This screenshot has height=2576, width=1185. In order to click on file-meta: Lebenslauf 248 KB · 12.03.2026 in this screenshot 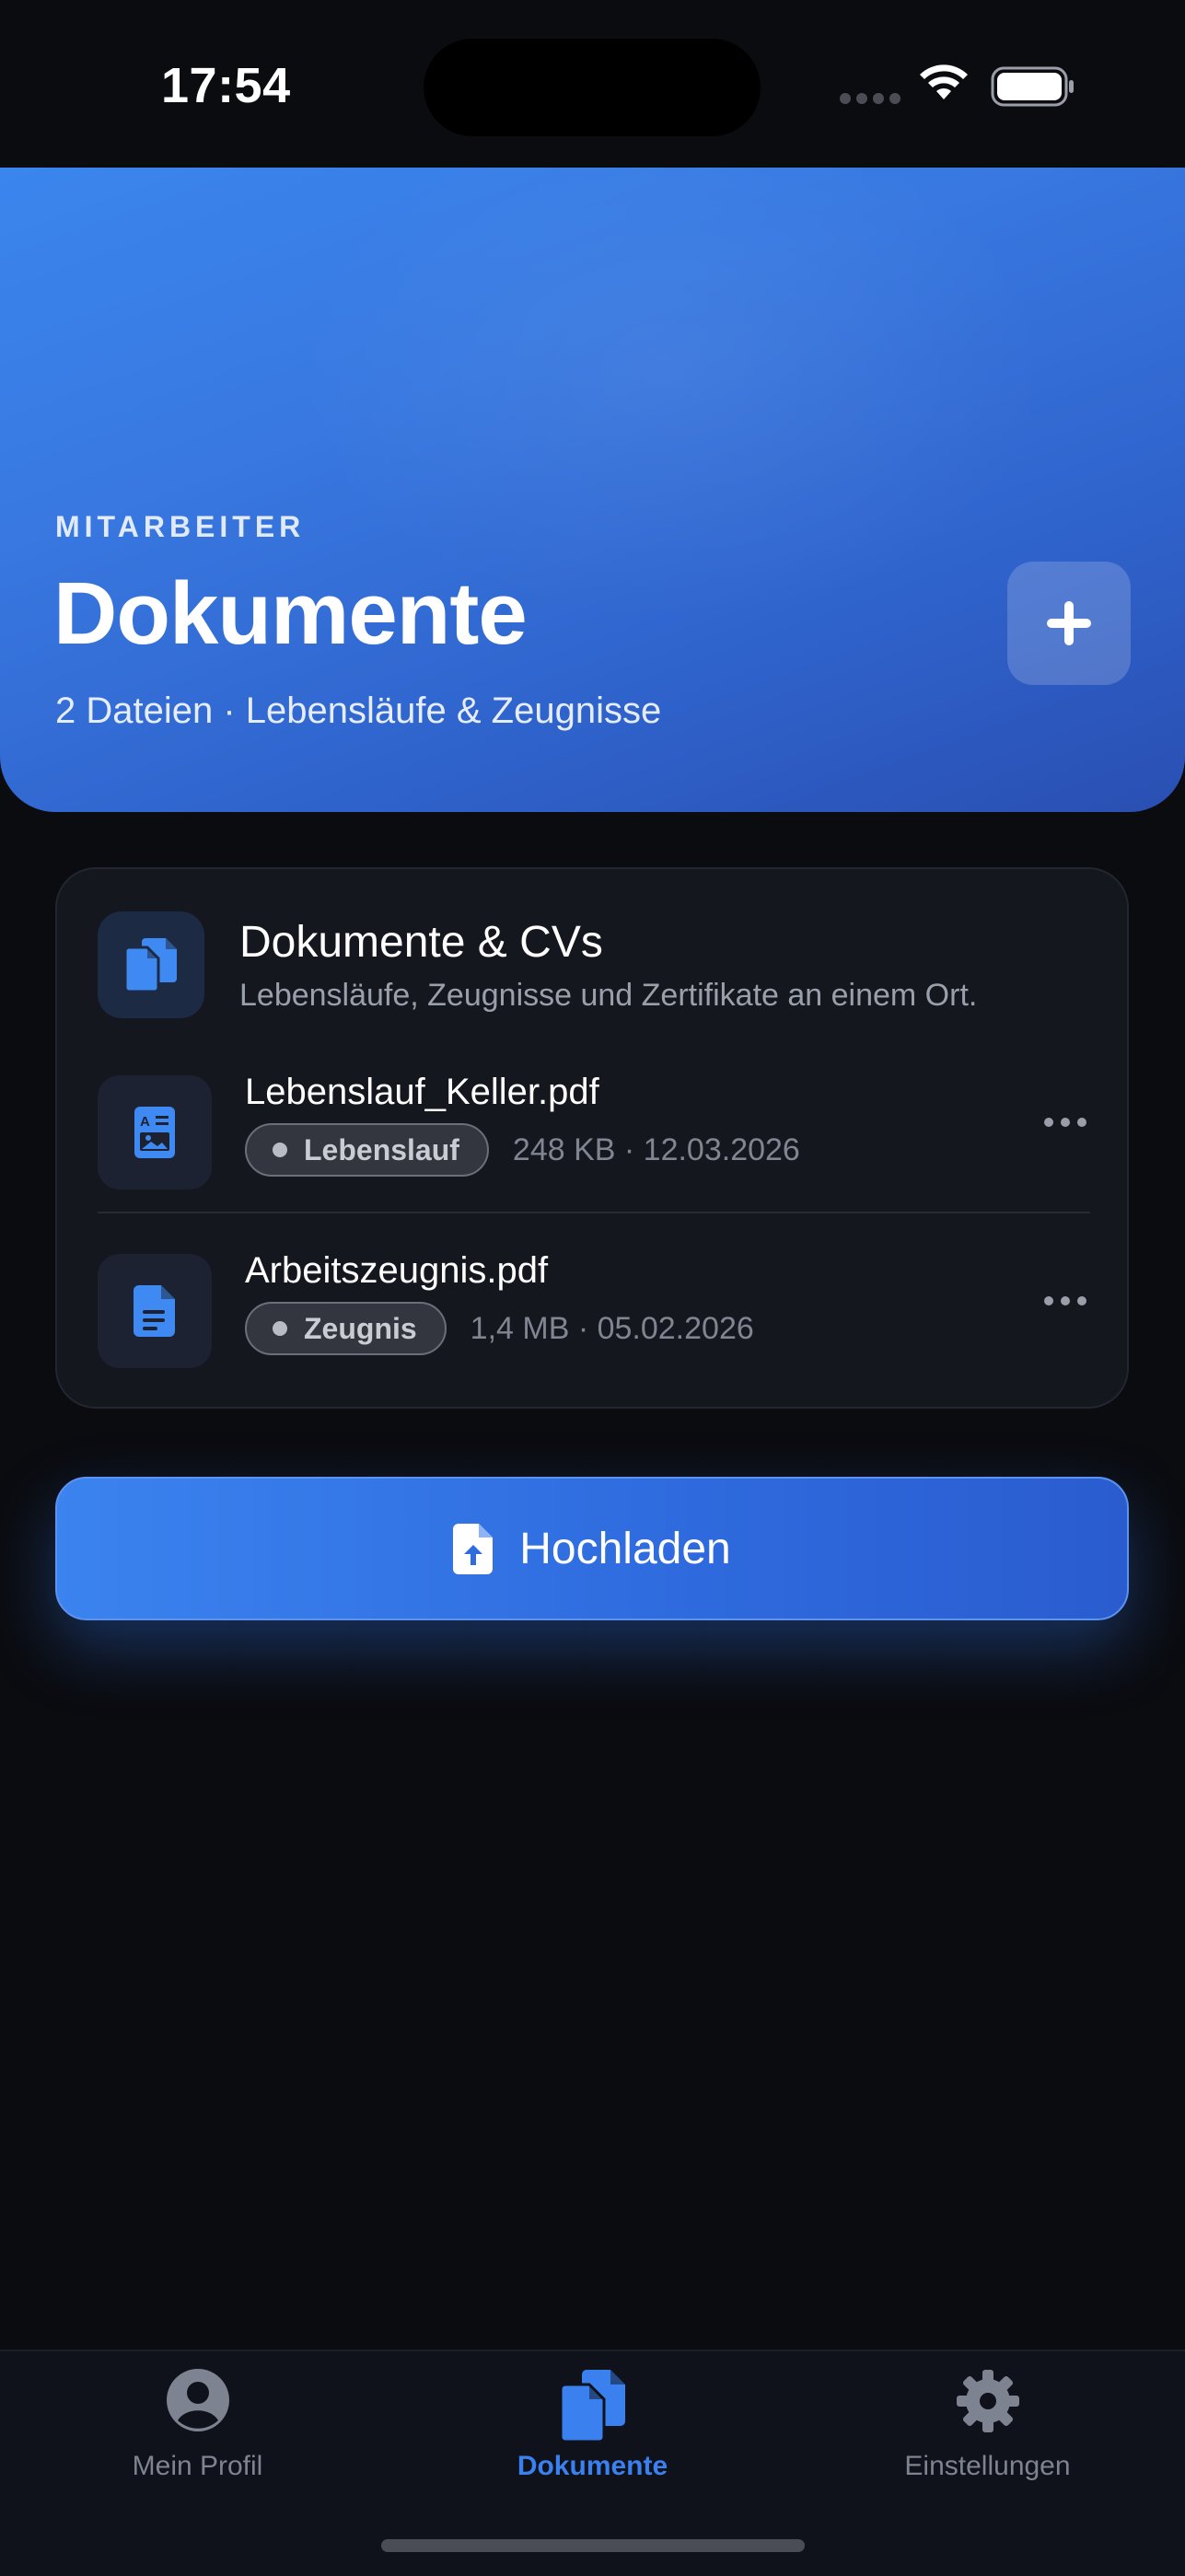, I will do `click(522, 1150)`.